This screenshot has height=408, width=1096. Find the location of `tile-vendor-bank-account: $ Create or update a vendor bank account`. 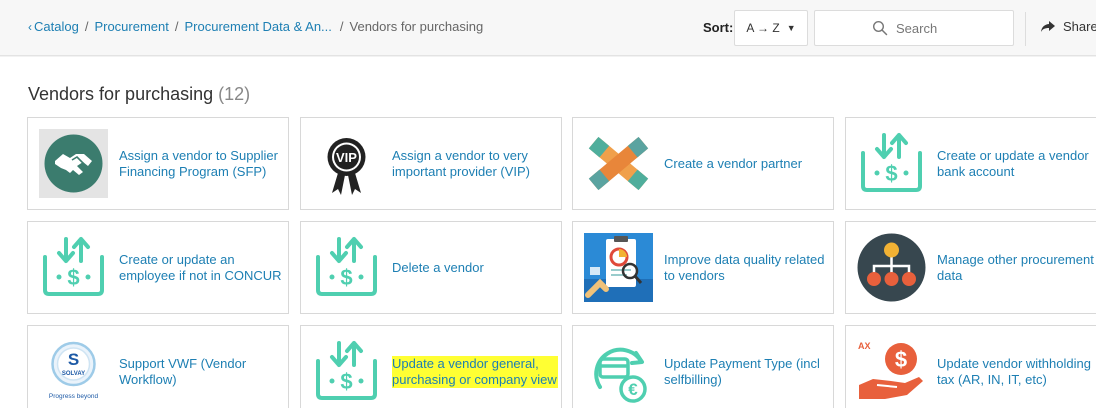

tile-vendor-bank-account: $ Create or update a vendor bank account is located at coordinates (970, 163).